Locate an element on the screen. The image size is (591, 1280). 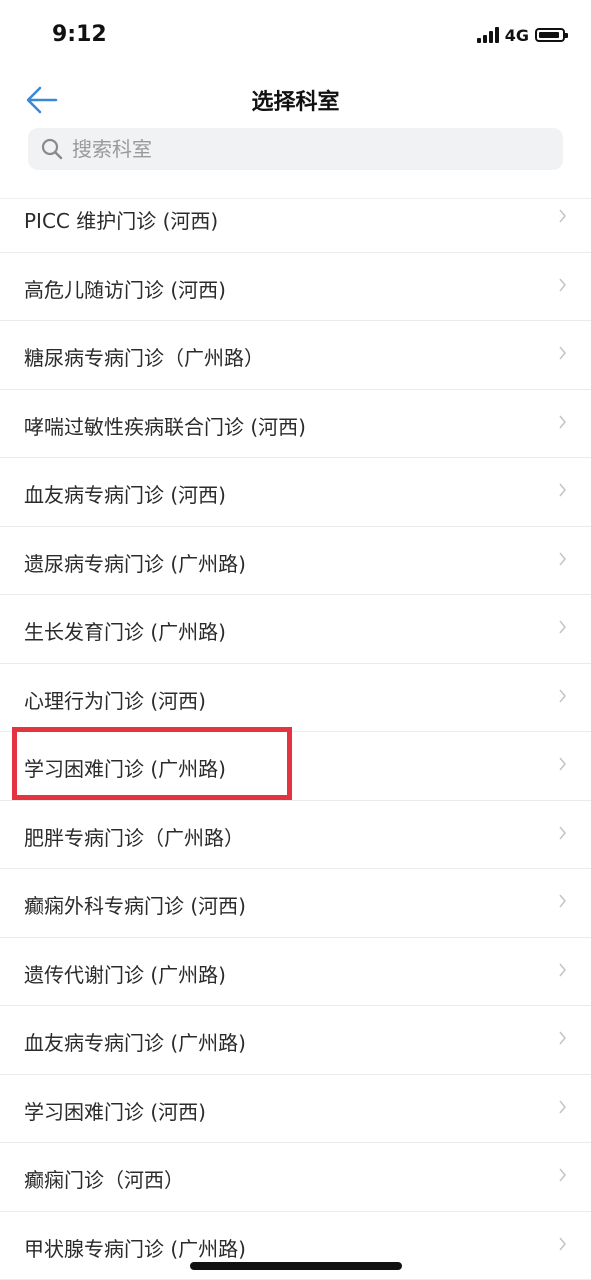
department-label: 血友病专病门诊 (河西) is located at coordinates (125, 495).